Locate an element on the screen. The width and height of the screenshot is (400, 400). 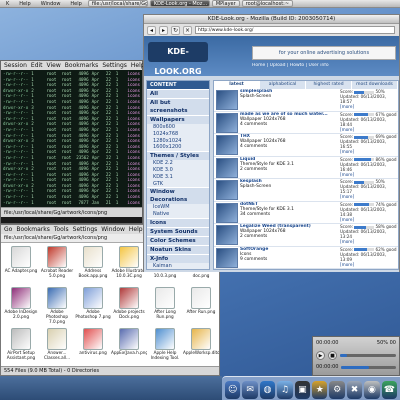
subcategory-link: 1280x1024 is located at coordinates (178, 141).